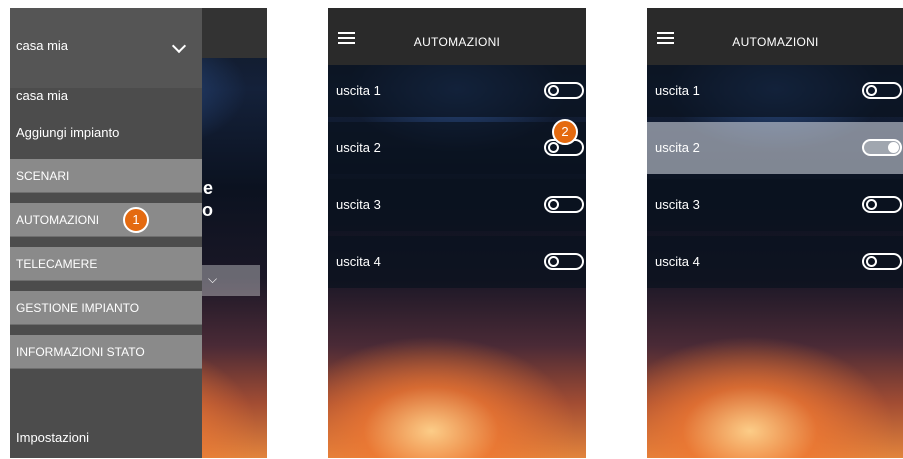 The image size is (903, 459). I want to click on step-badge: 1, so click(136, 220).